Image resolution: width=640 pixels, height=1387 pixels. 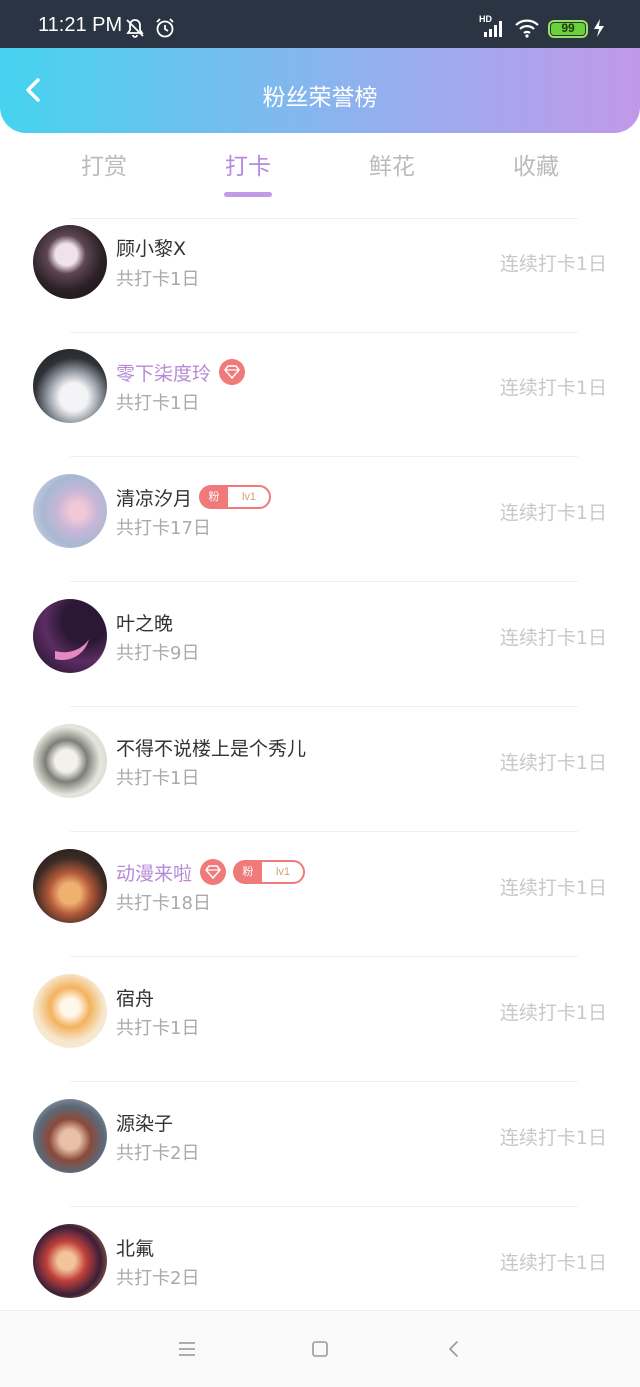 I want to click on tab-label: 打卡, so click(x=248, y=167).